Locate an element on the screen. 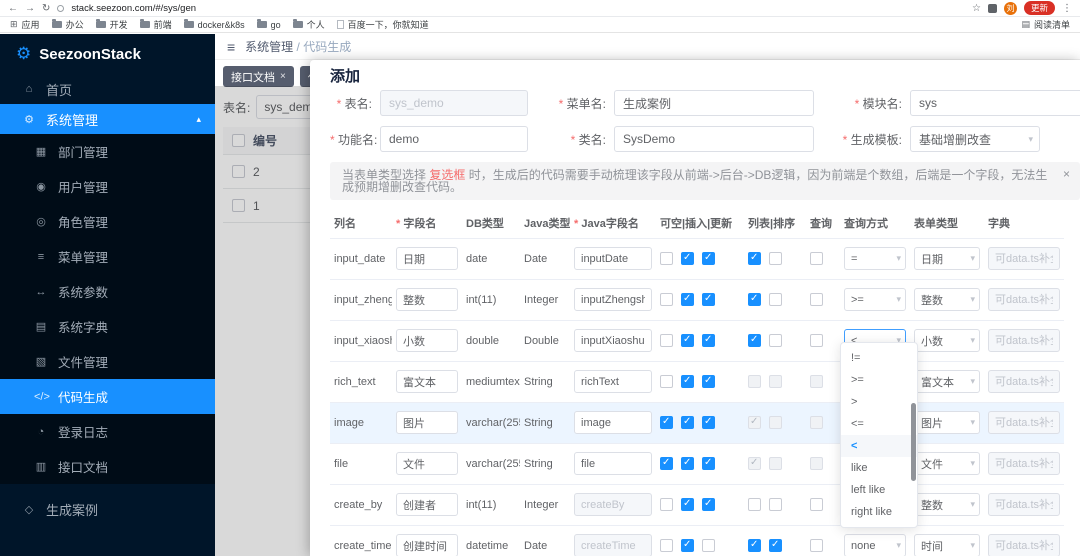 The width and height of the screenshot is (1080, 556). tab-api-docs: 接口文档 × is located at coordinates (258, 76).